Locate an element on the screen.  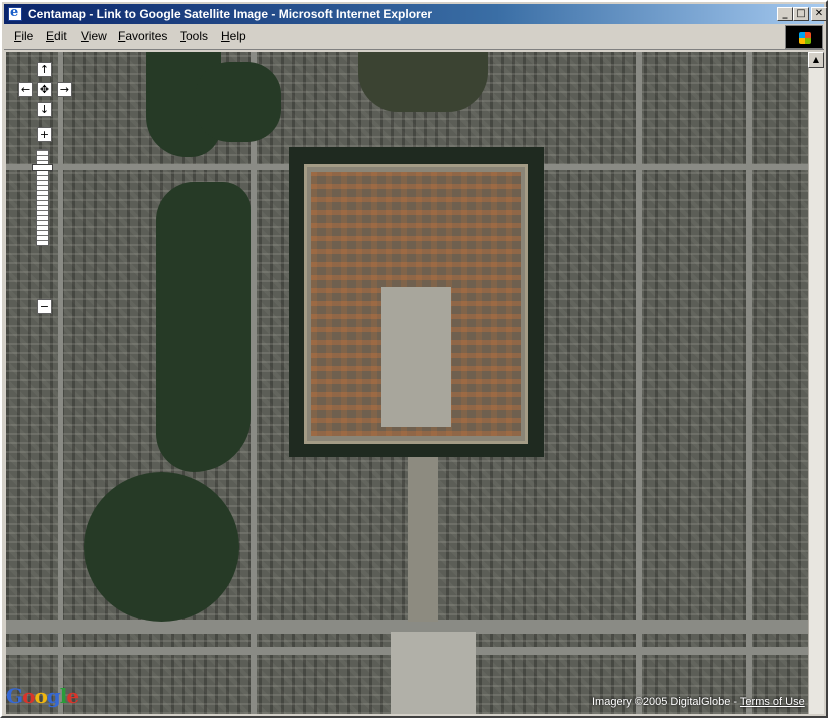
pan-right-button: → is located at coordinates (64, 89).